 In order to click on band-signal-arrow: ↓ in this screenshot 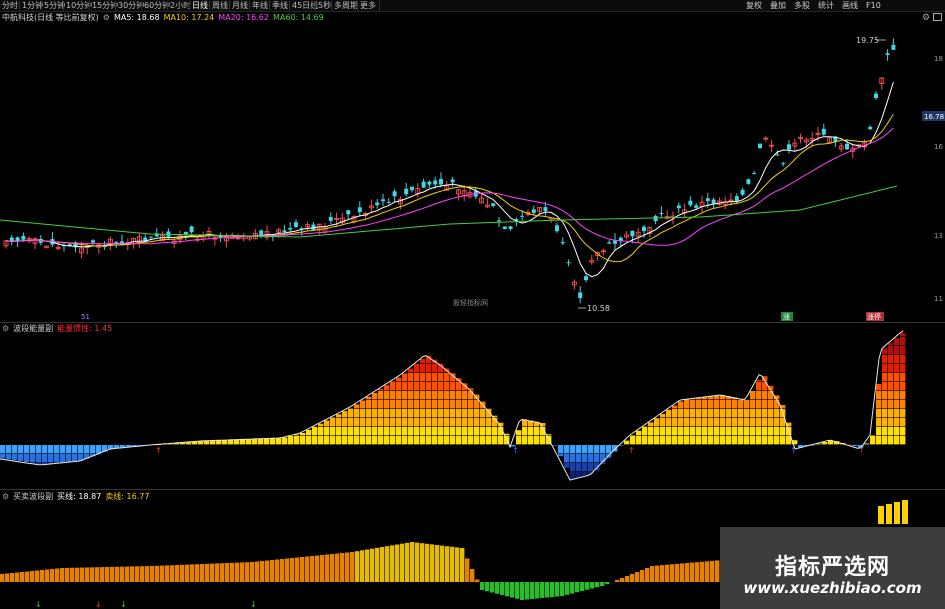, I will do `click(98, 604)`.